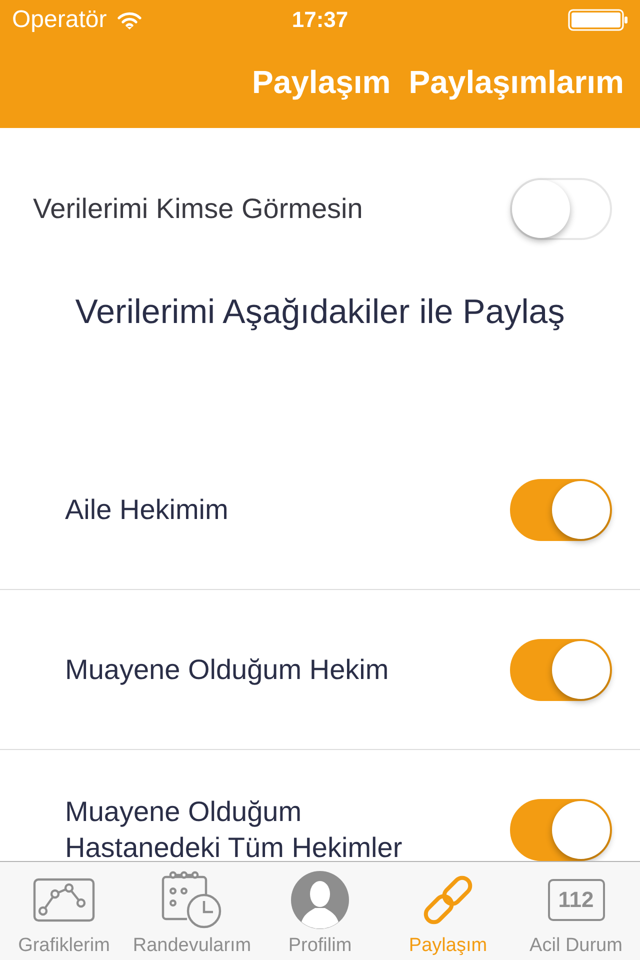 The height and width of the screenshot is (960, 640). Describe the element at coordinates (576, 900) in the screenshot. I see `emergency-number-icon: 112` at that location.